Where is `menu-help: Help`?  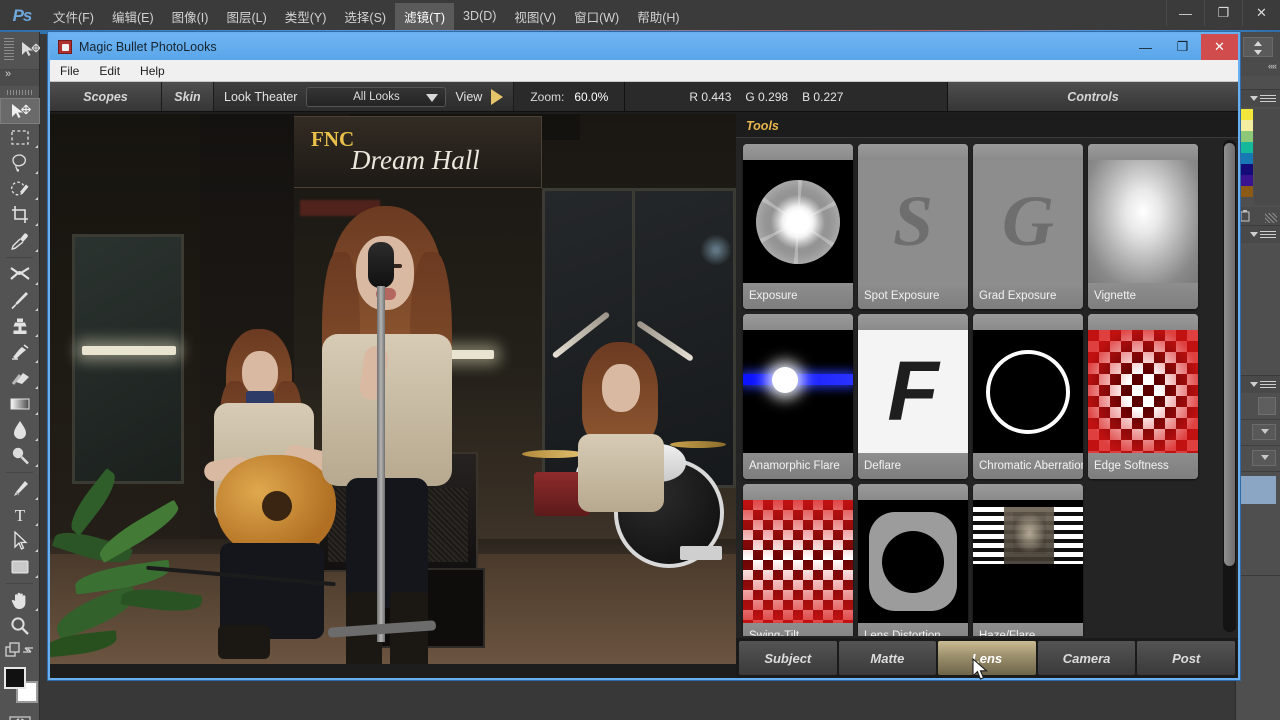 menu-help: Help is located at coordinates (152, 71).